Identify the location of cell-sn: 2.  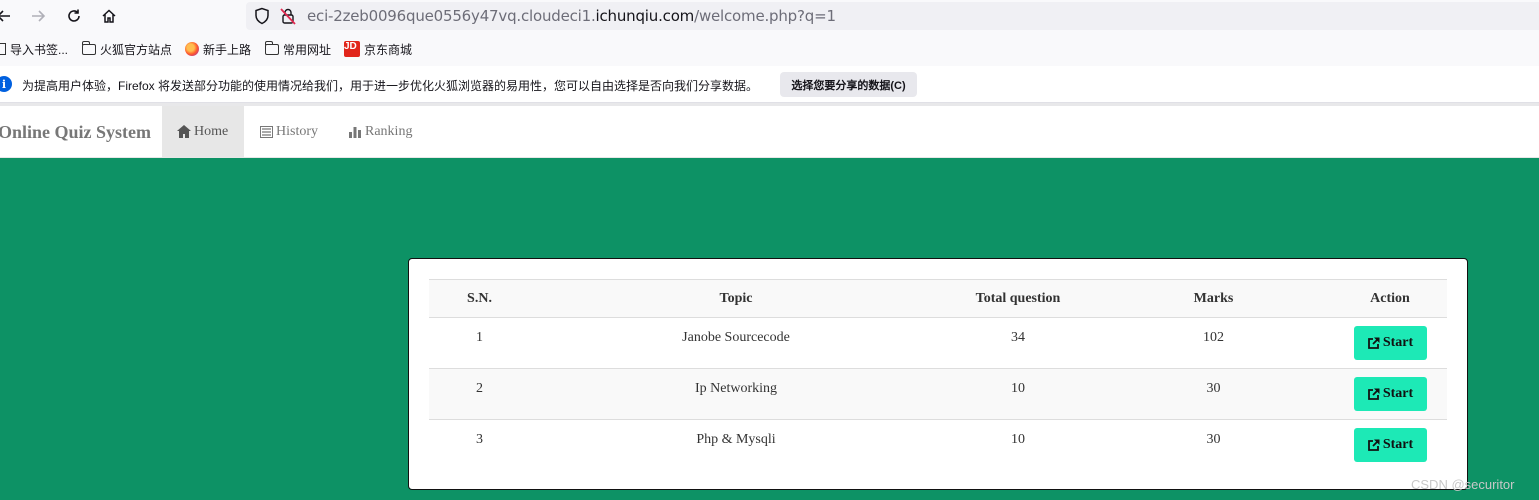
(479, 394).